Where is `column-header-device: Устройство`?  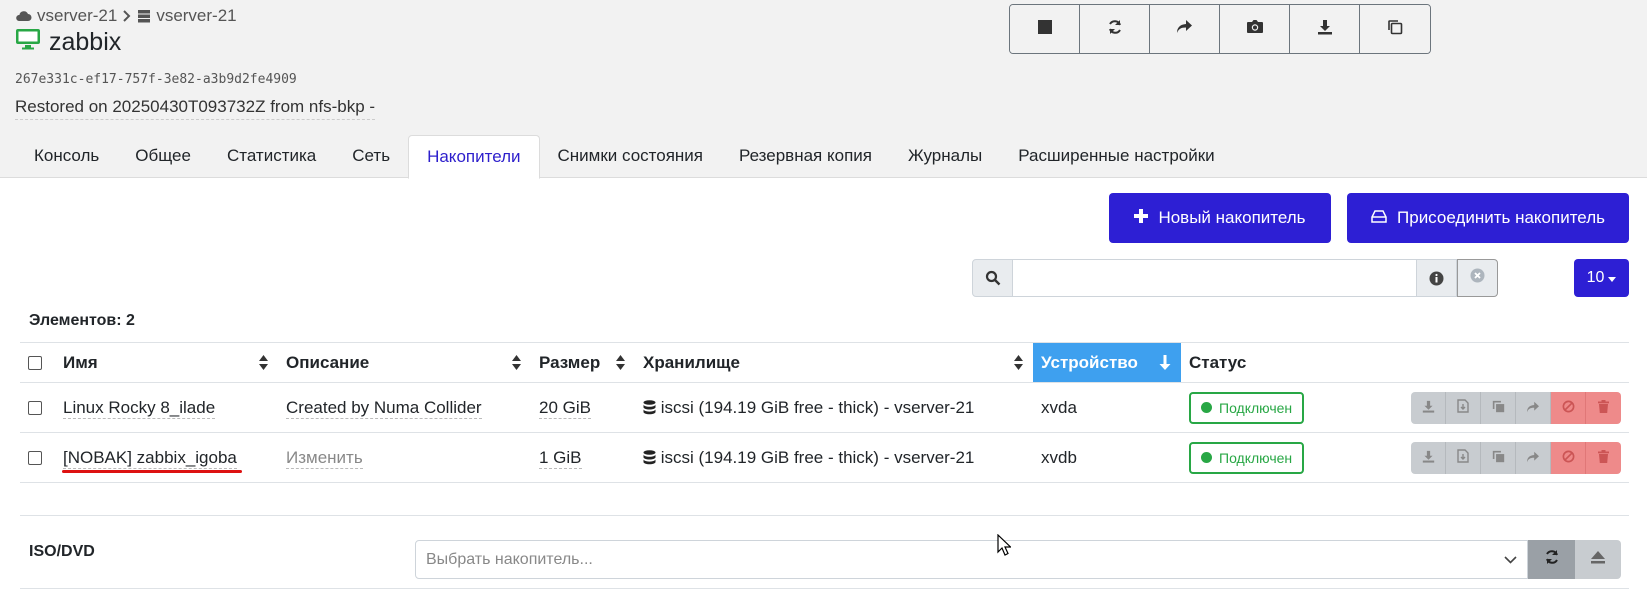
column-header-device: Устройство is located at coordinates (1107, 362).